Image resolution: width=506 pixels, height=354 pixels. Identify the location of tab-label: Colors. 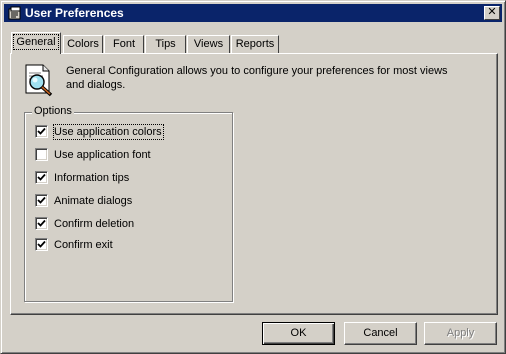
(83, 44).